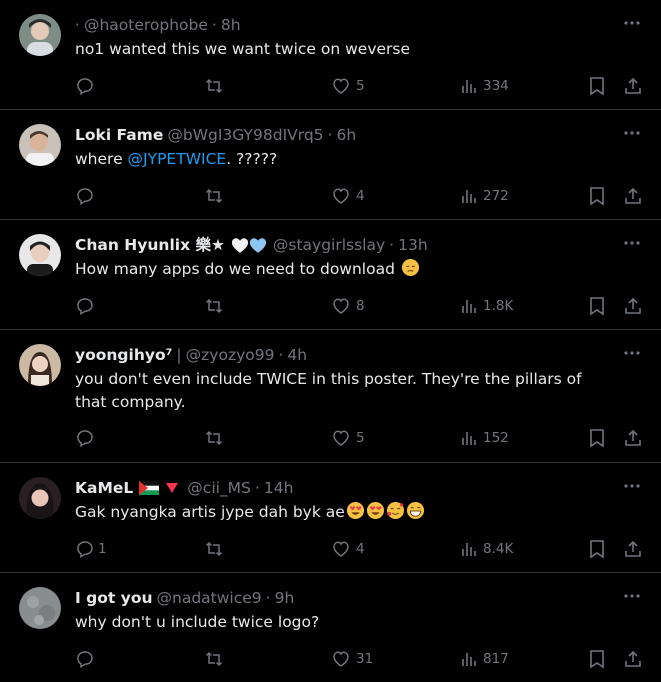  I want to click on reply-button: 1, so click(91, 549).